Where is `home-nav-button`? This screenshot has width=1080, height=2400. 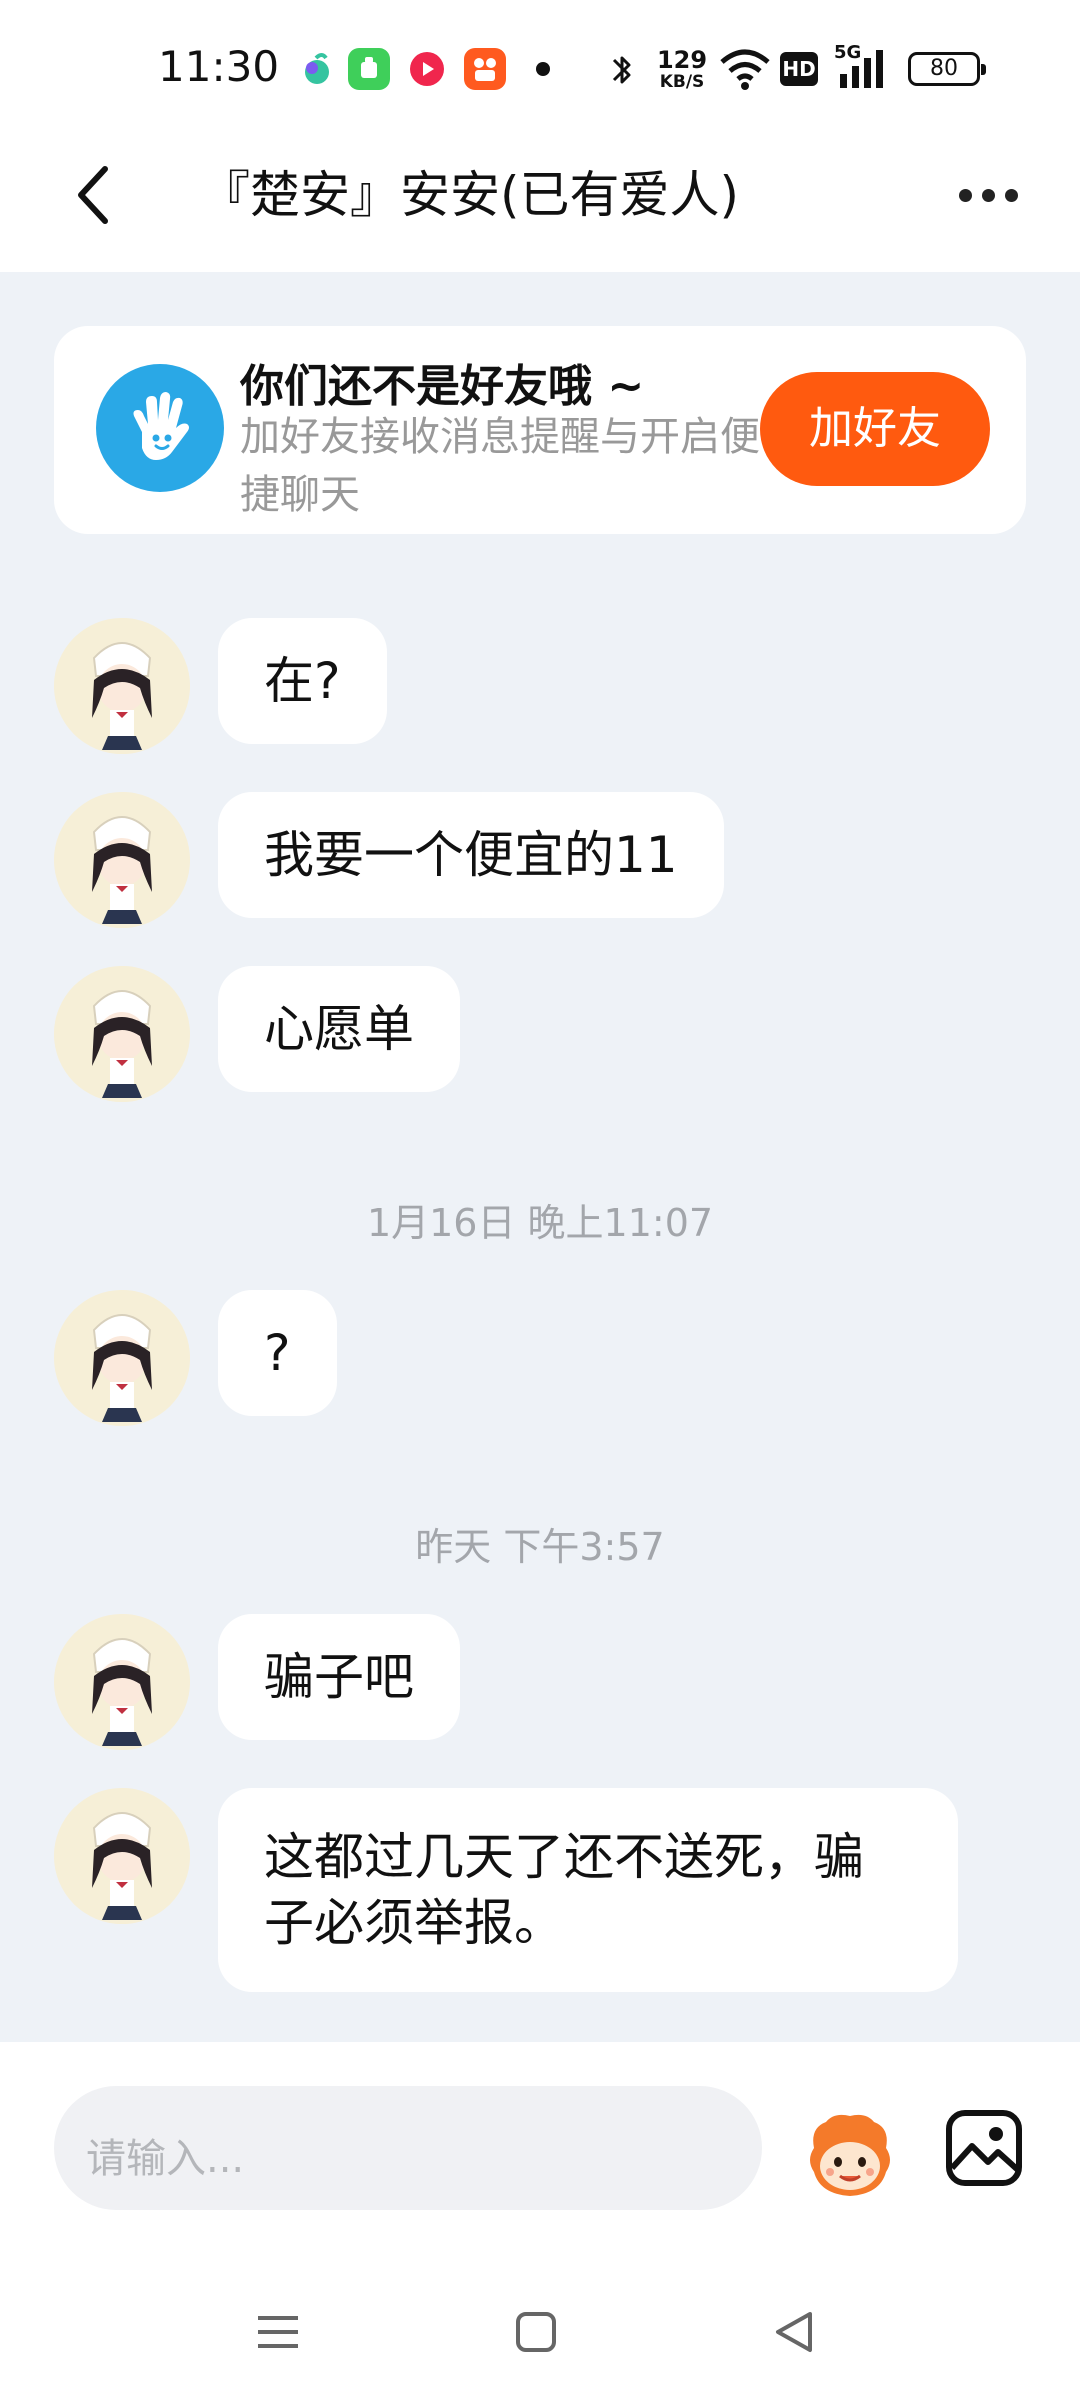 home-nav-button is located at coordinates (536, 2332).